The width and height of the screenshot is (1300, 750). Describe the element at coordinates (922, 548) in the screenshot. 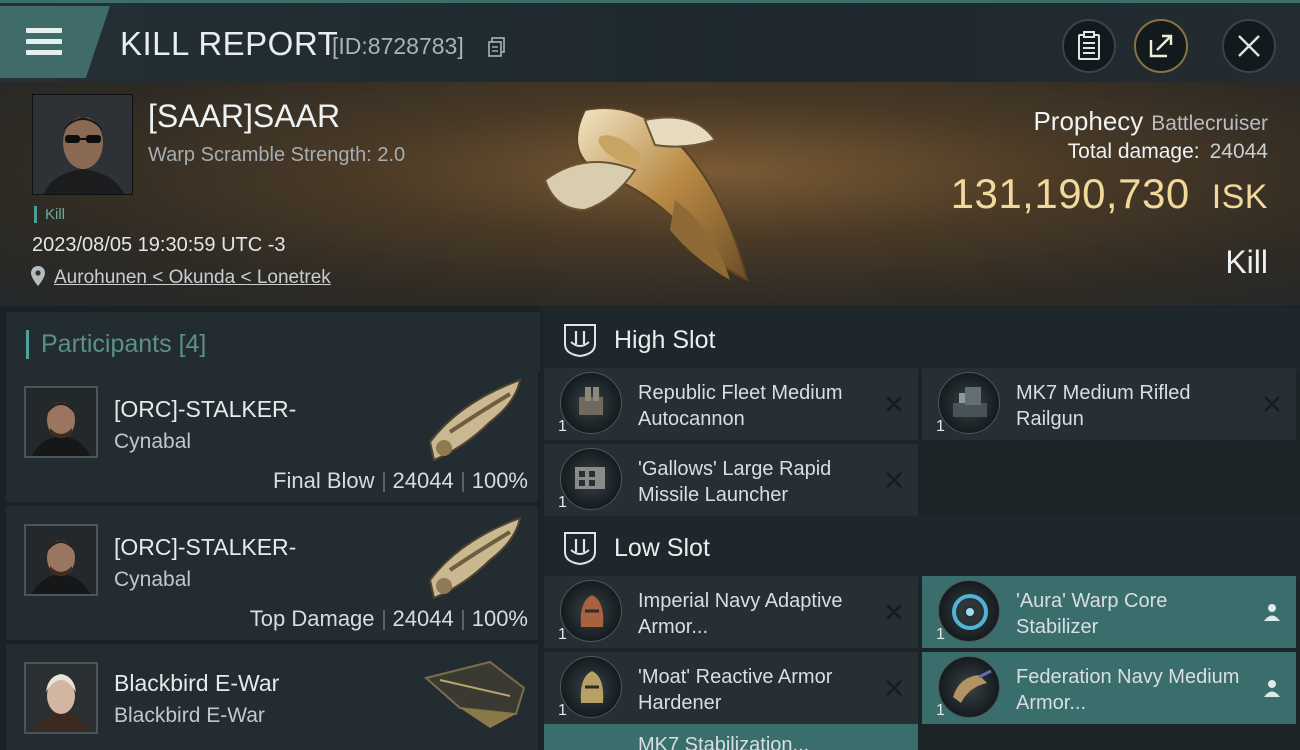

I see `low-slot-header: Low Slot` at that location.